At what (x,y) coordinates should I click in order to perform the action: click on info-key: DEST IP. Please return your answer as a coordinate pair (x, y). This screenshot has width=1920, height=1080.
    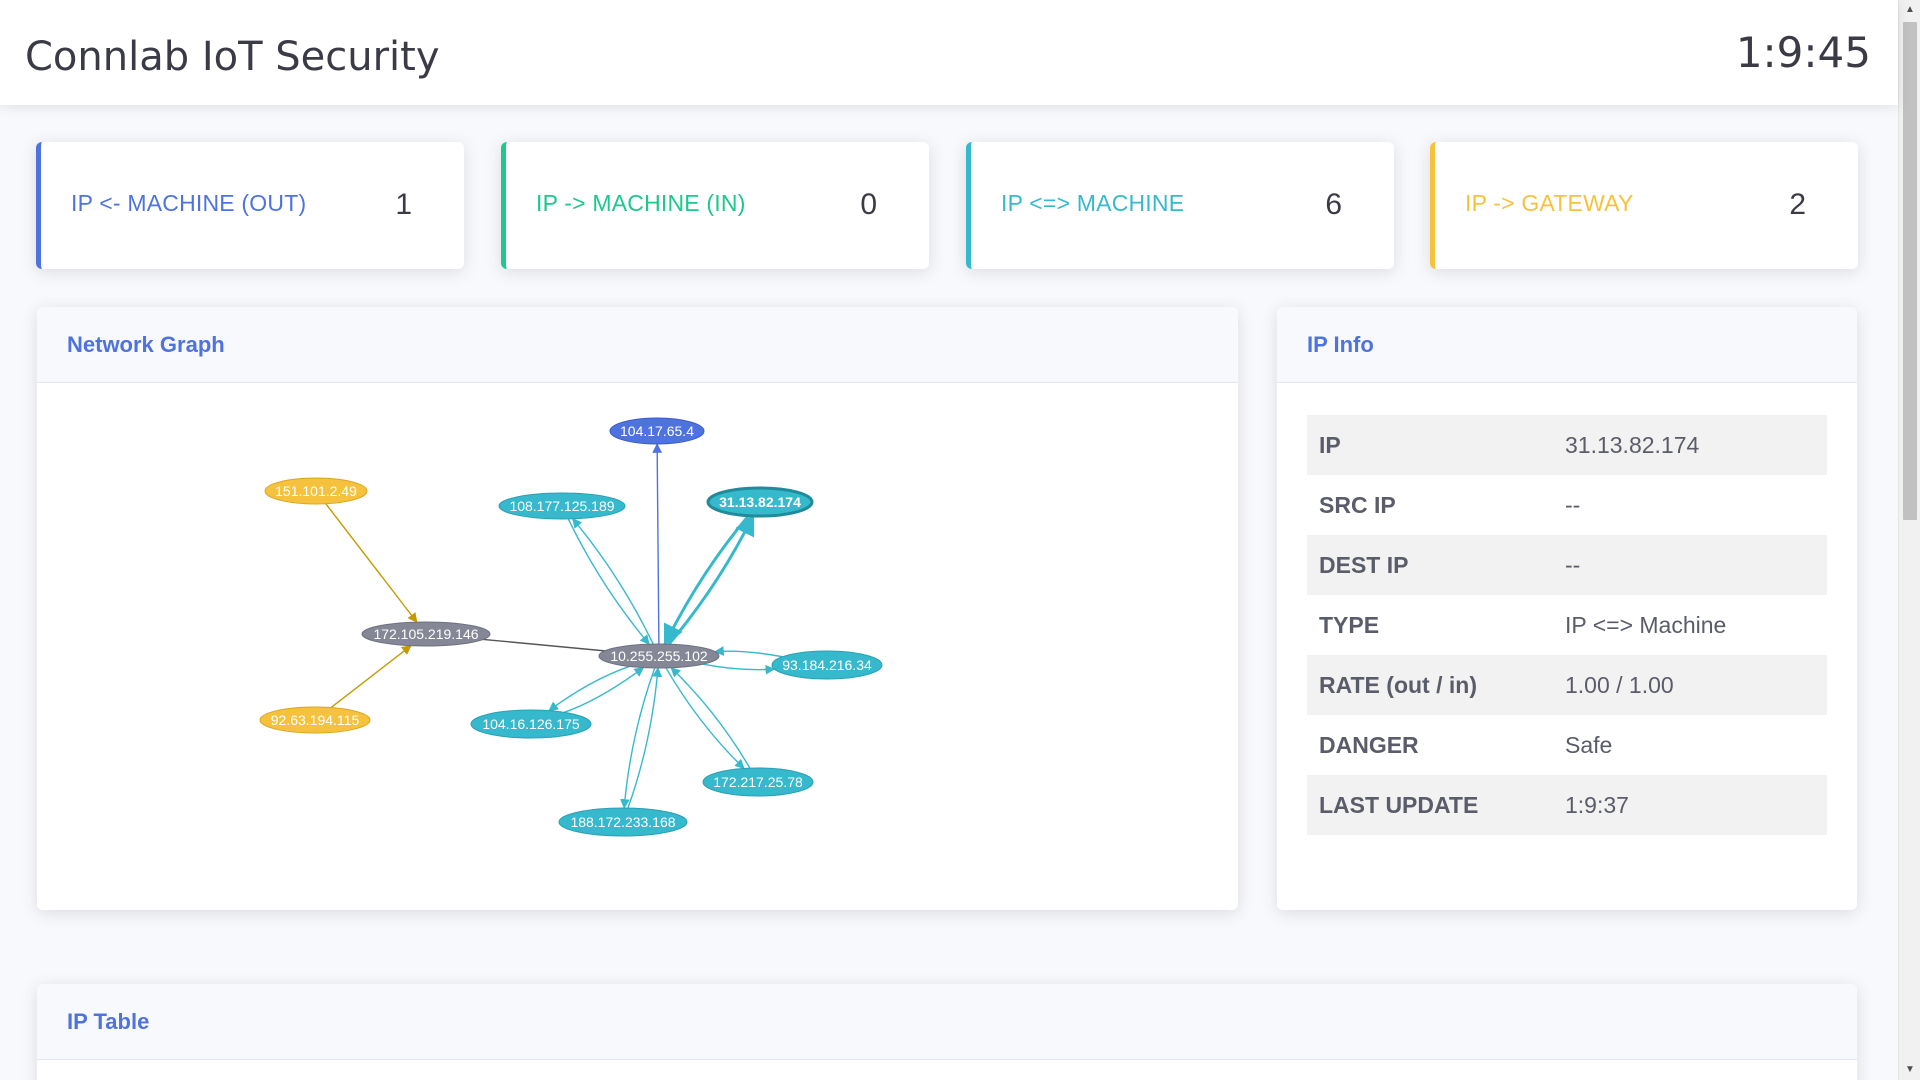
    Looking at the image, I should click on (1364, 564).